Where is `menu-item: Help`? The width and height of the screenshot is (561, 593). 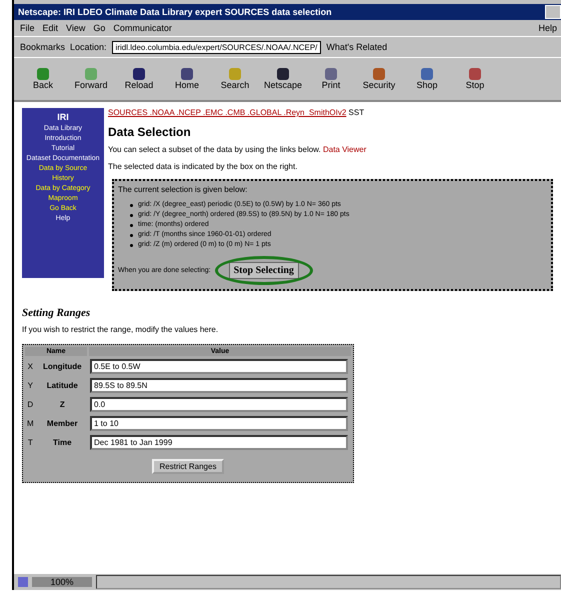 menu-item: Help is located at coordinates (547, 28).